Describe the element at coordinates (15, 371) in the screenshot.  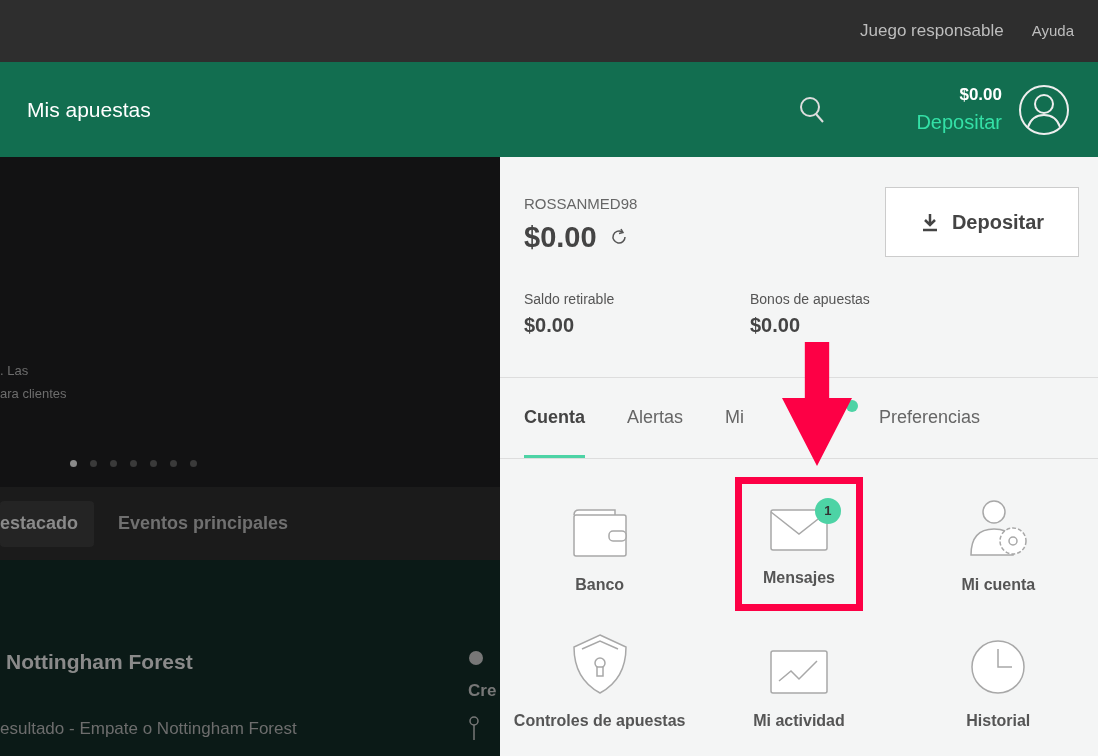
I see `hero-text: . Las` at that location.